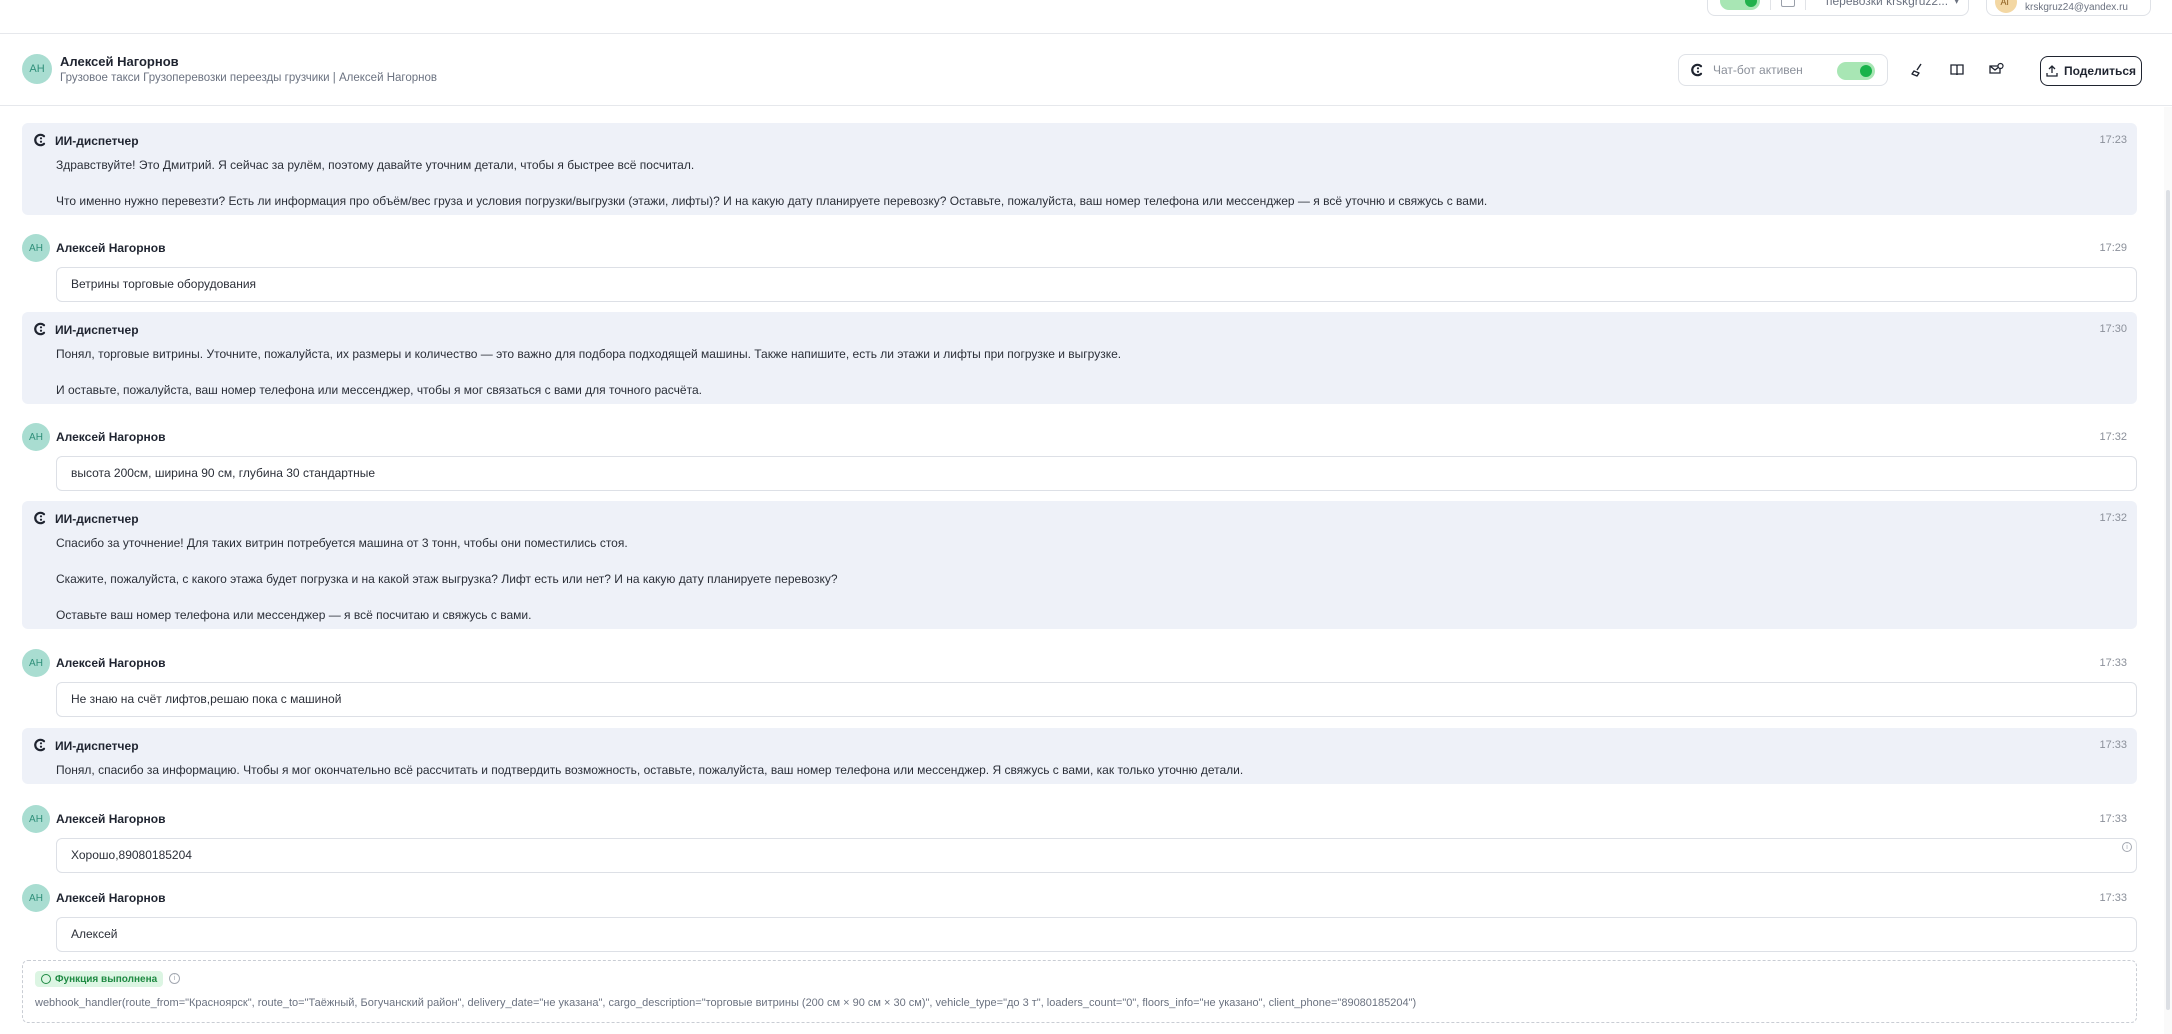 This screenshot has height=1034, width=2172. What do you see at coordinates (1096, 934) in the screenshot?
I see `message-text: Алексей` at bounding box center [1096, 934].